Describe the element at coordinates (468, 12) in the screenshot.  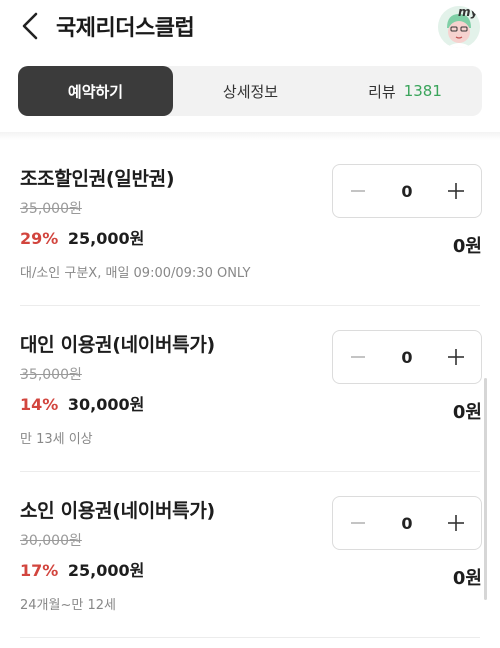
I see `avatar-label: my` at that location.